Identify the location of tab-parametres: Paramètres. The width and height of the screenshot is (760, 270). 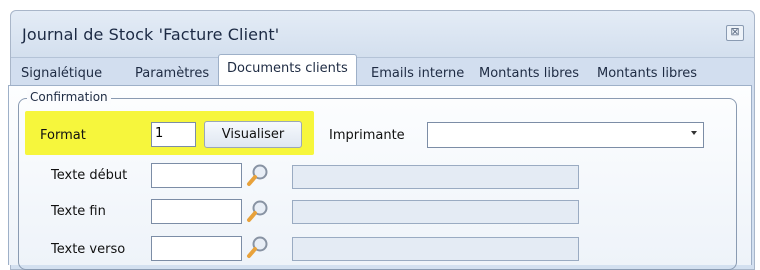
(172, 73).